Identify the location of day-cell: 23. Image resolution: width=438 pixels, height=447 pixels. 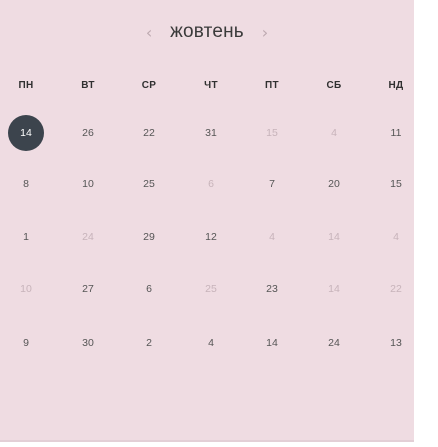
(272, 289).